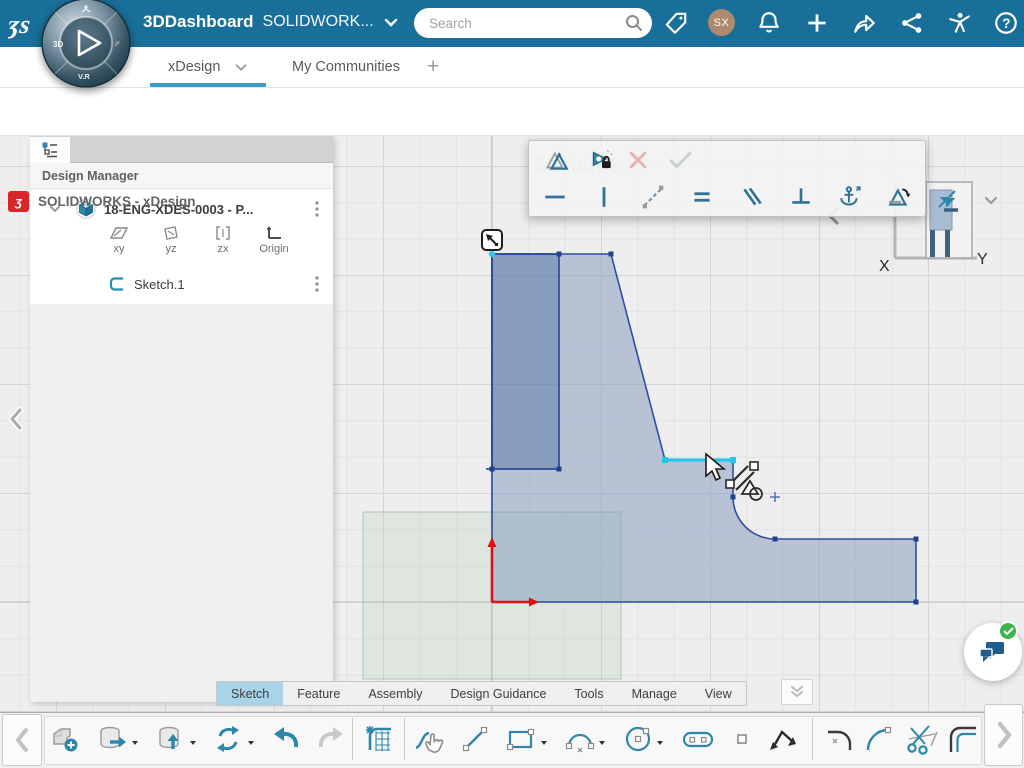 This screenshot has width=1024, height=768. What do you see at coordinates (555, 197) in the screenshot?
I see `horizontal-constraint-button` at bounding box center [555, 197].